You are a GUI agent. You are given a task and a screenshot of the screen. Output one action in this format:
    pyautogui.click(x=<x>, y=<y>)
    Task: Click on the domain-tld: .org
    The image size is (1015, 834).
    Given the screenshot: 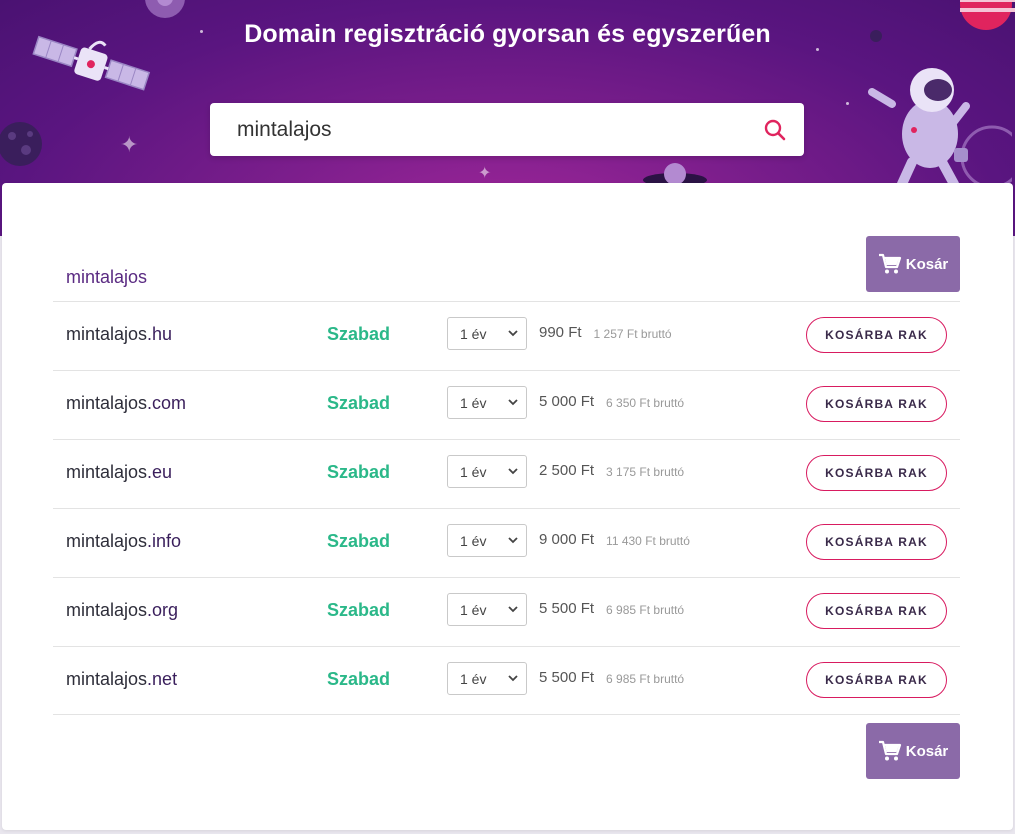 What is the action you would take?
    pyautogui.click(x=163, y=610)
    